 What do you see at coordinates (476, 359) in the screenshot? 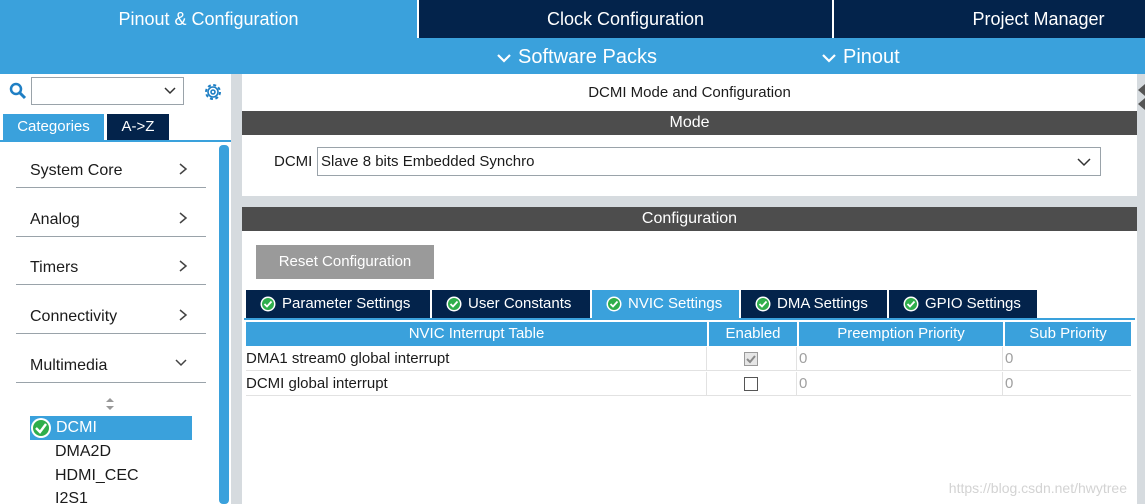
I see `table-row-name: DMA1 stream0 global interrupt` at bounding box center [476, 359].